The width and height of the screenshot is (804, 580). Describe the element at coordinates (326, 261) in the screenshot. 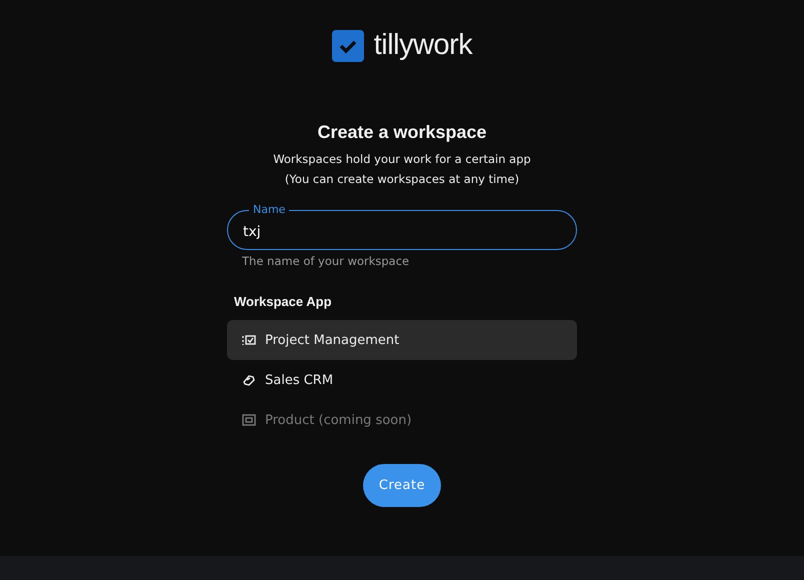

I see `field-hint: The name of your workspace` at that location.